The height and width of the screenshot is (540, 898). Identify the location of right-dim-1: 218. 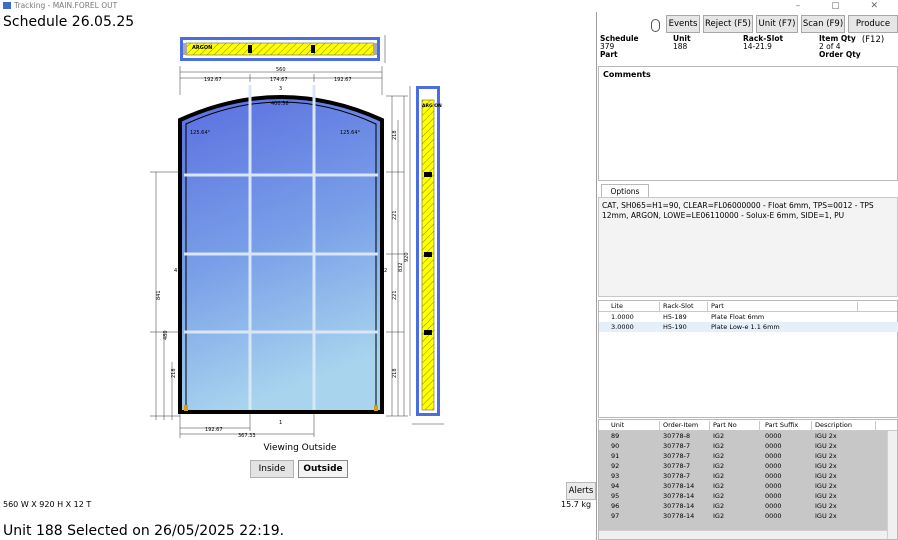
(395, 135).